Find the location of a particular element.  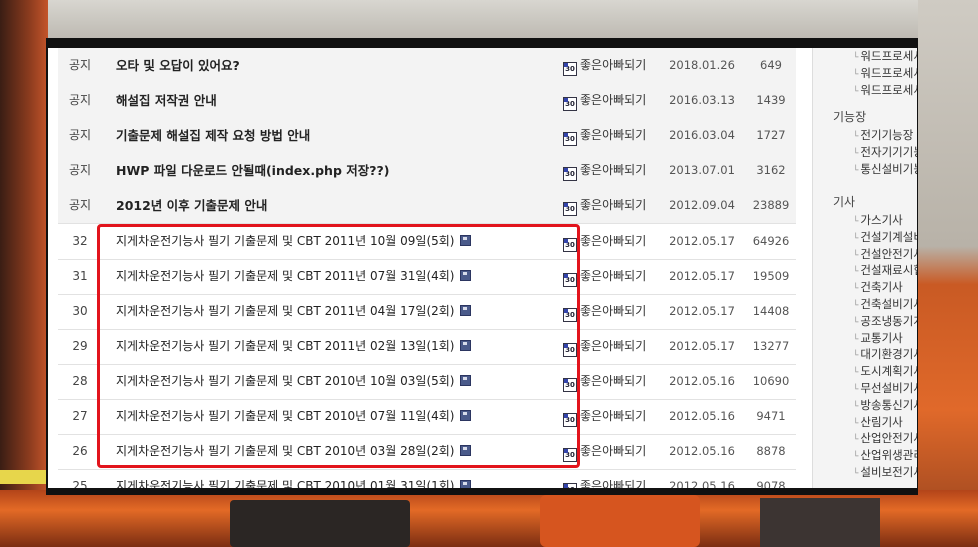

sidebar-item: └ 건축기사 is located at coordinates (878, 287).